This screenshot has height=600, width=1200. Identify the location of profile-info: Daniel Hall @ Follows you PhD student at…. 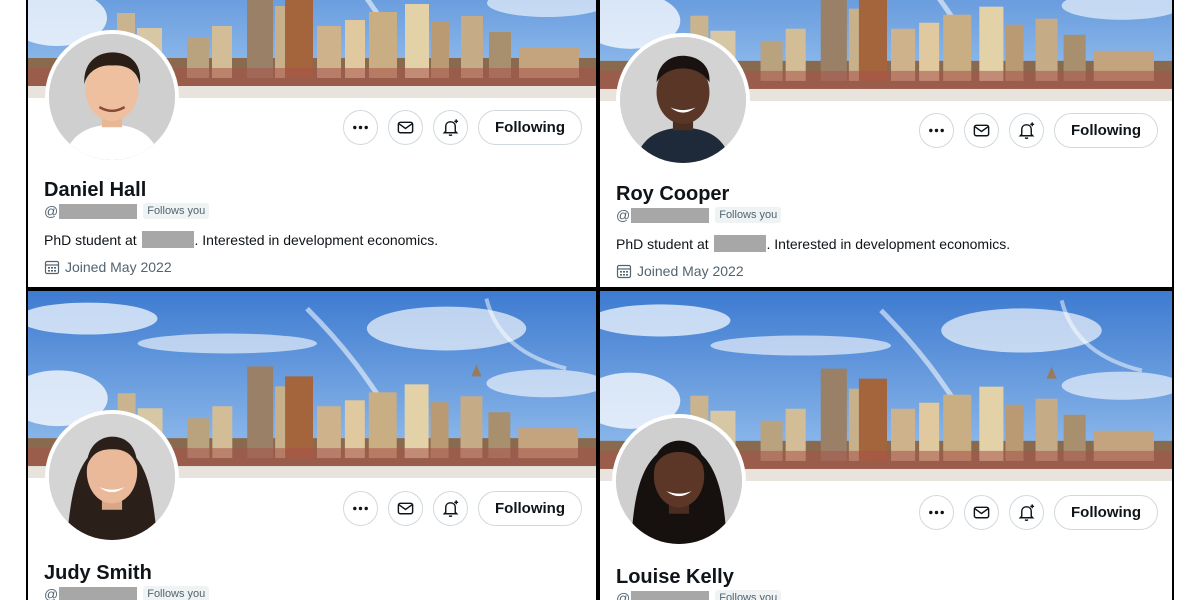
(313, 226).